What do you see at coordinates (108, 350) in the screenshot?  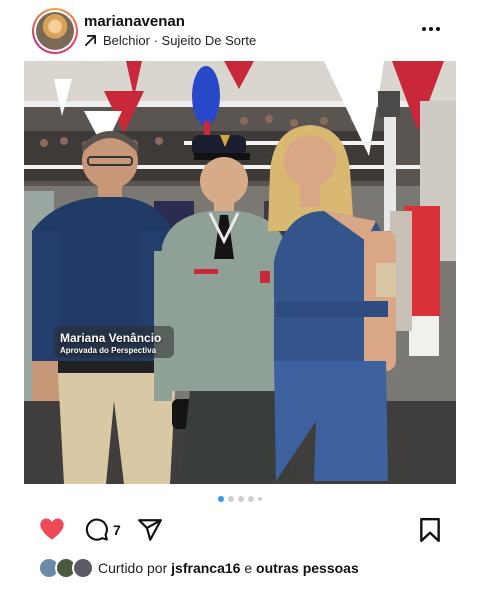 I see `caption-subtitle: Aprovada do Perspectiva` at bounding box center [108, 350].